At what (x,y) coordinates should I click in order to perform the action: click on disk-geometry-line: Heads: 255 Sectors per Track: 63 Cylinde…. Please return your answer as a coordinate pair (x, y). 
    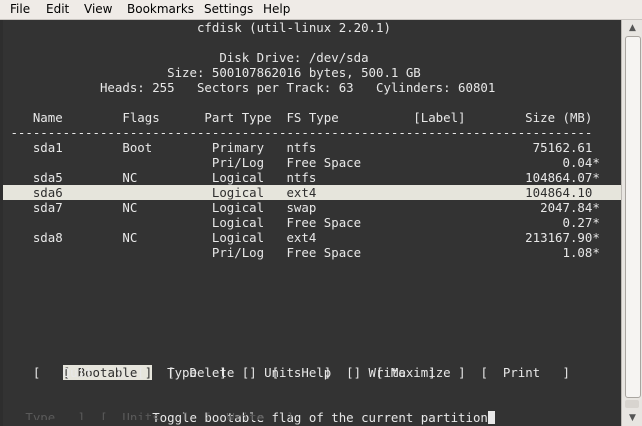
    Looking at the image, I should click on (249, 87).